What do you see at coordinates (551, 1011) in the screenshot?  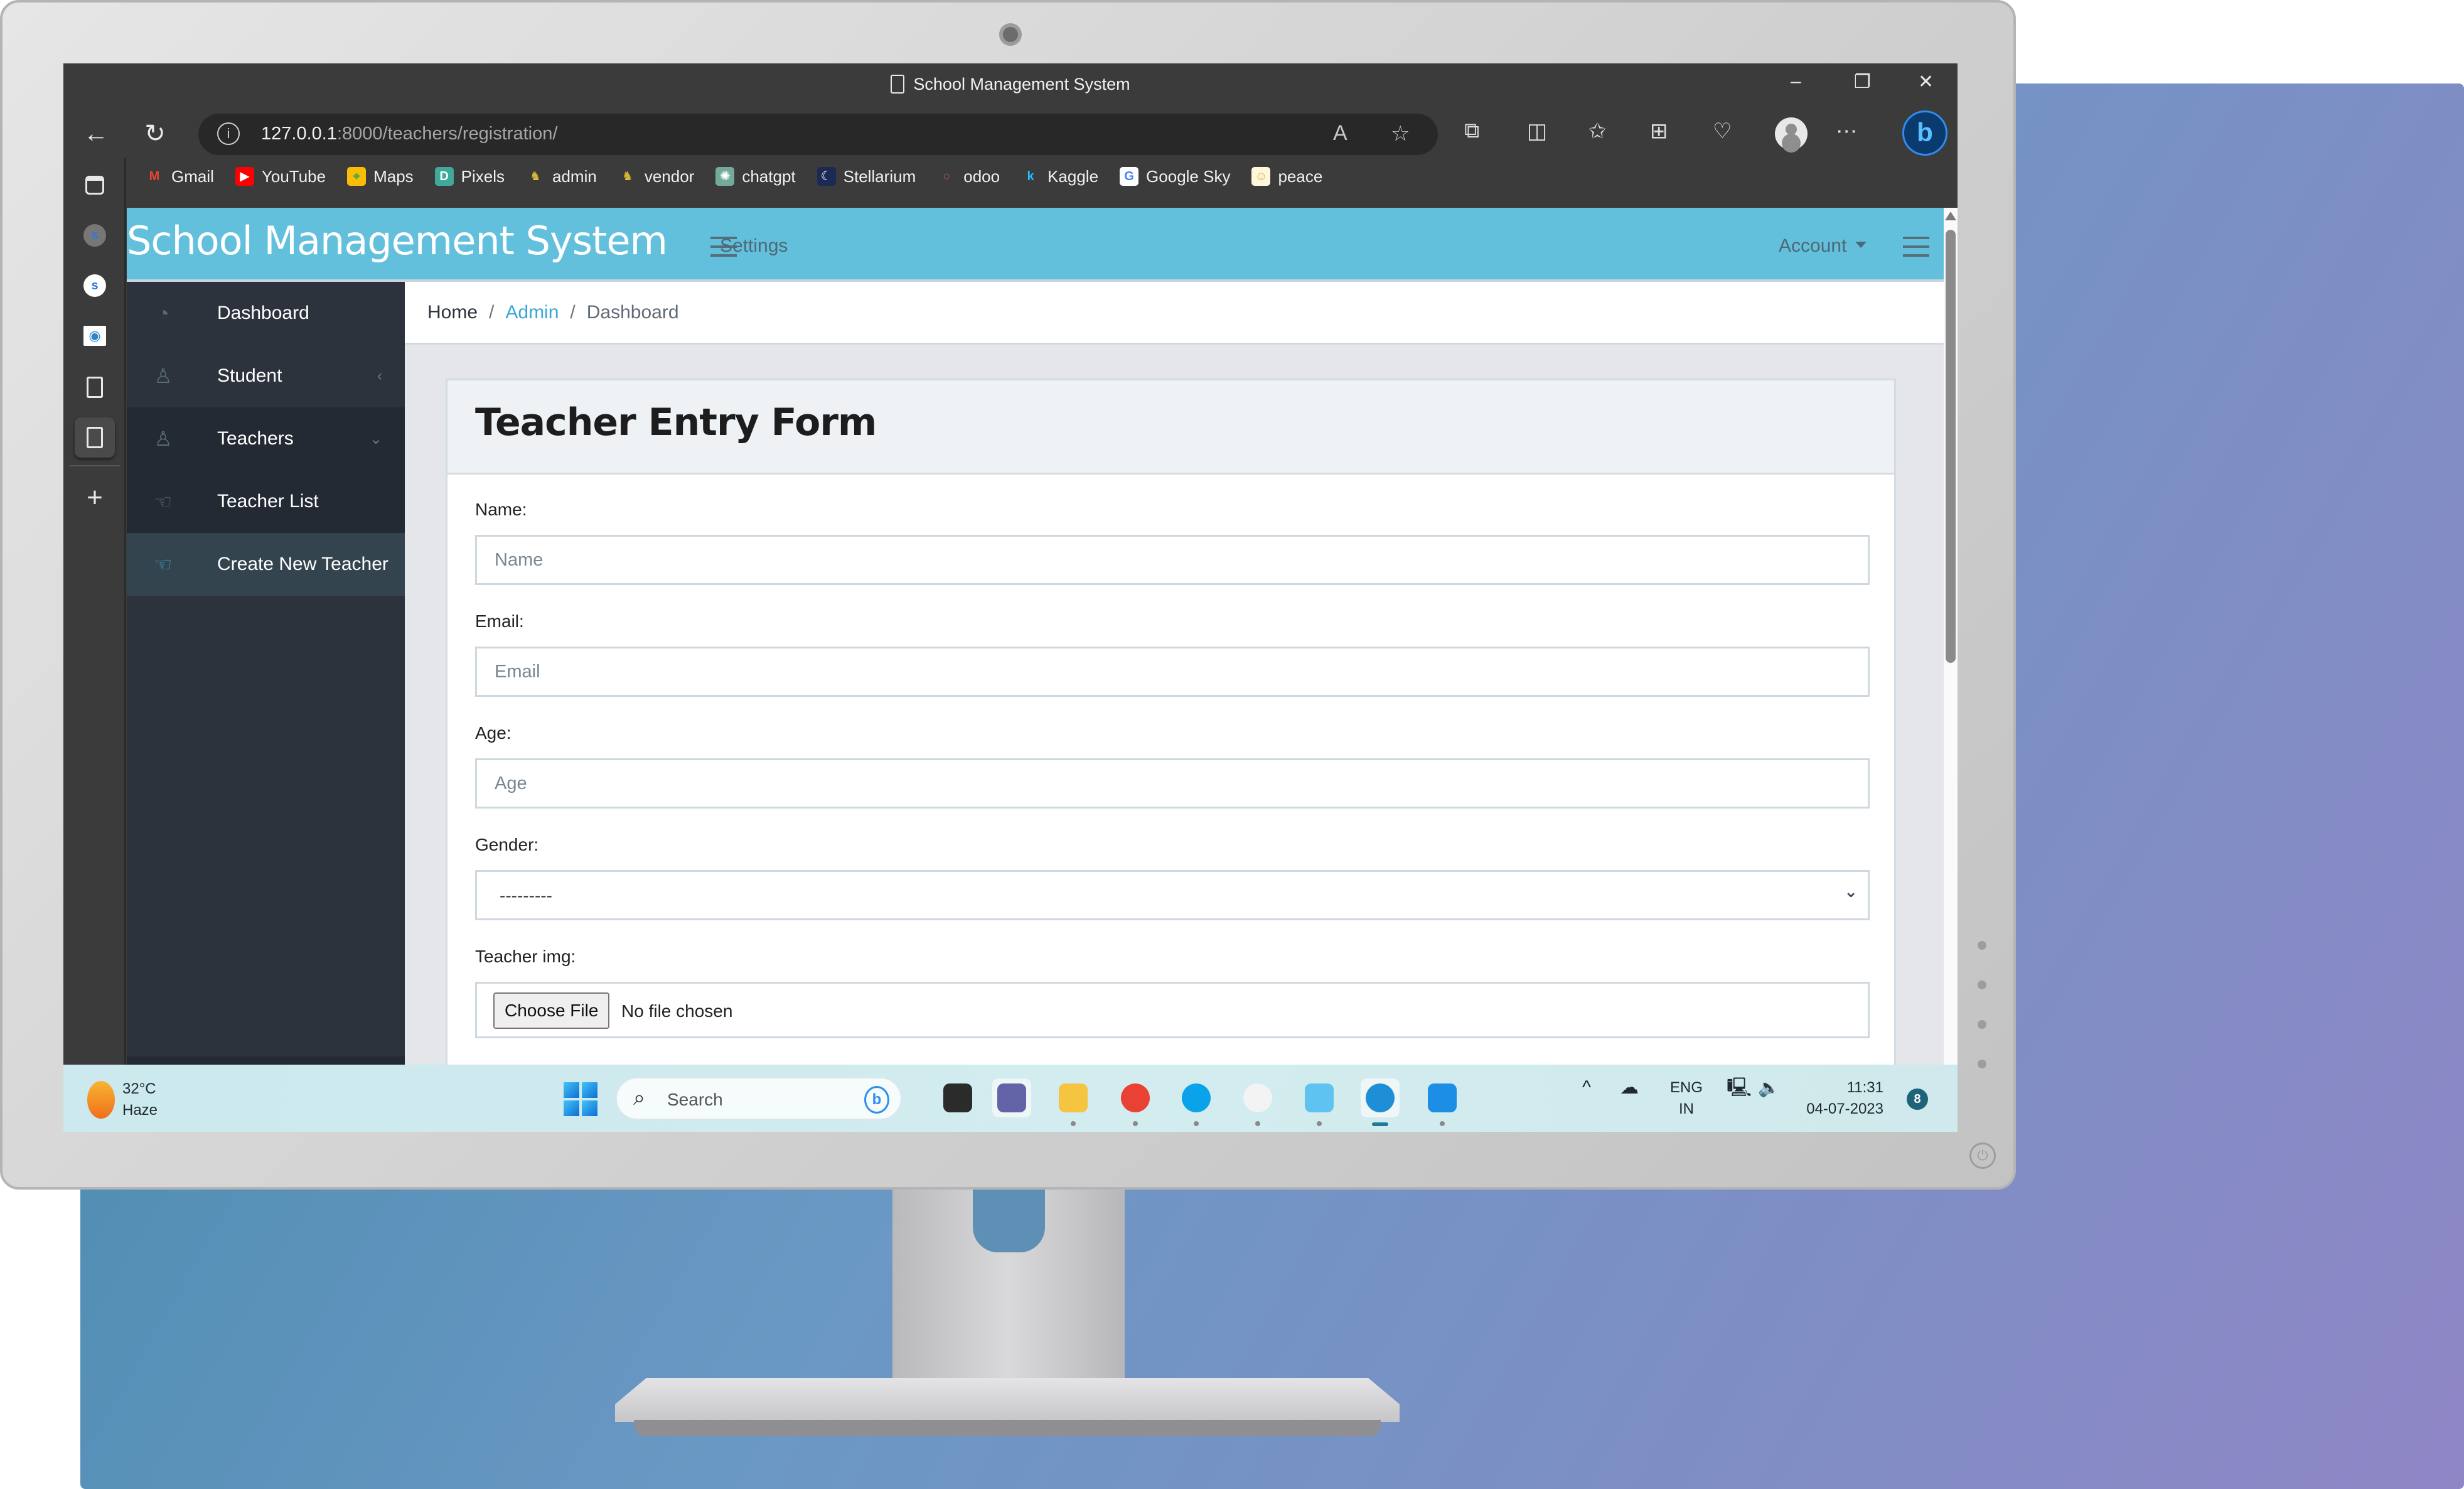 I see `choose-file-button: Choose File` at bounding box center [551, 1011].